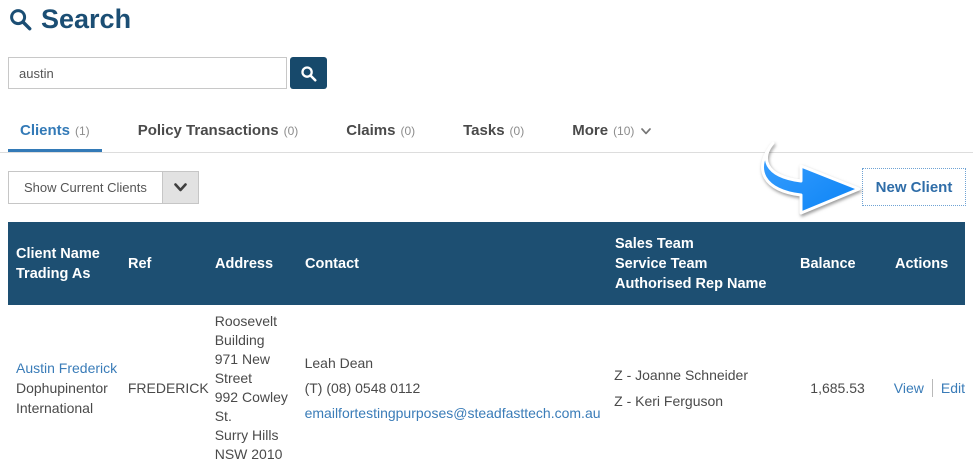  Describe the element at coordinates (244, 263) in the screenshot. I see `header-address: Address` at that location.